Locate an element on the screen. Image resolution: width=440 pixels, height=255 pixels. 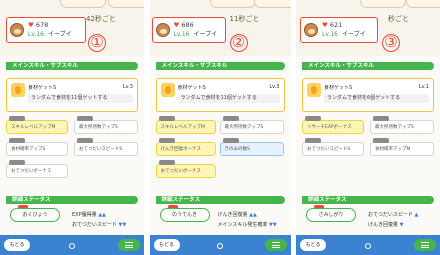
arrow-up-icon: ▲ is located at coordinates (416, 215).